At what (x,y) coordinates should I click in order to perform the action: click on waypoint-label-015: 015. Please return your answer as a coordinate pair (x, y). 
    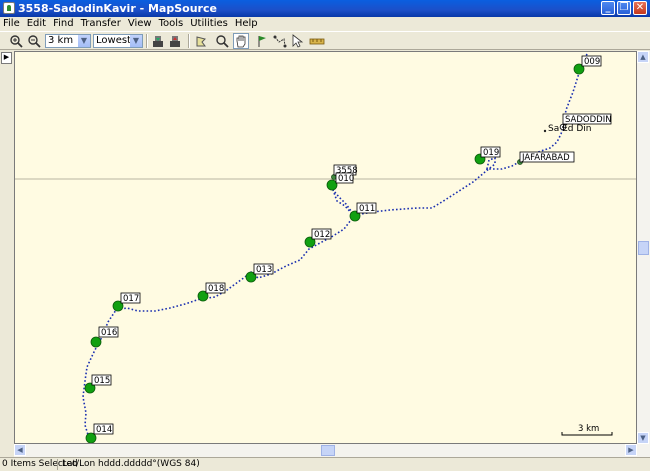
    Looking at the image, I should click on (102, 381).